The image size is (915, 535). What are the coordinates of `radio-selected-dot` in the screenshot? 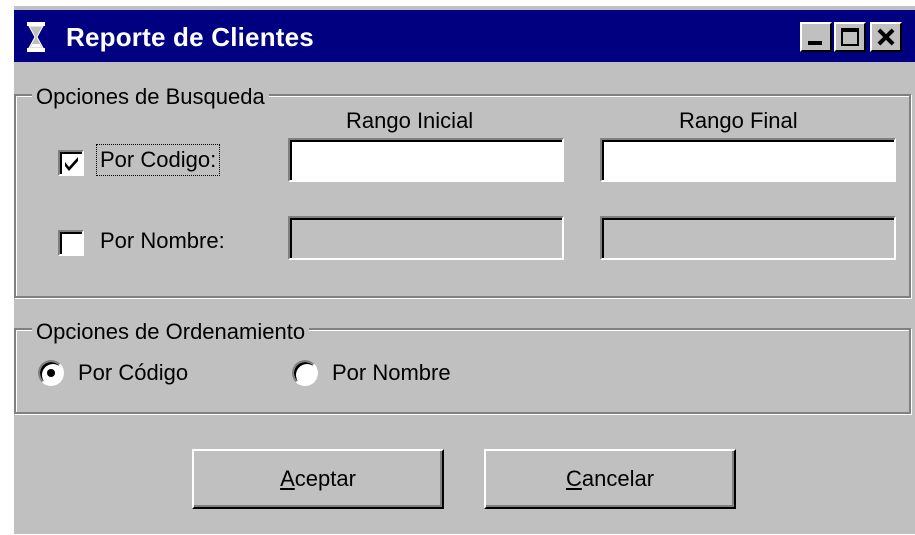 It's located at (51, 373).